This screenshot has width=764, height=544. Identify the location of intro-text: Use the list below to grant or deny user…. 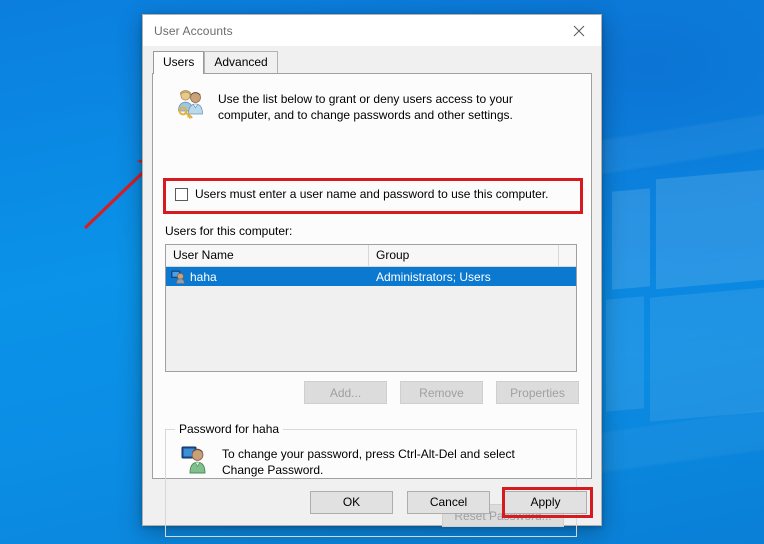
(365, 107).